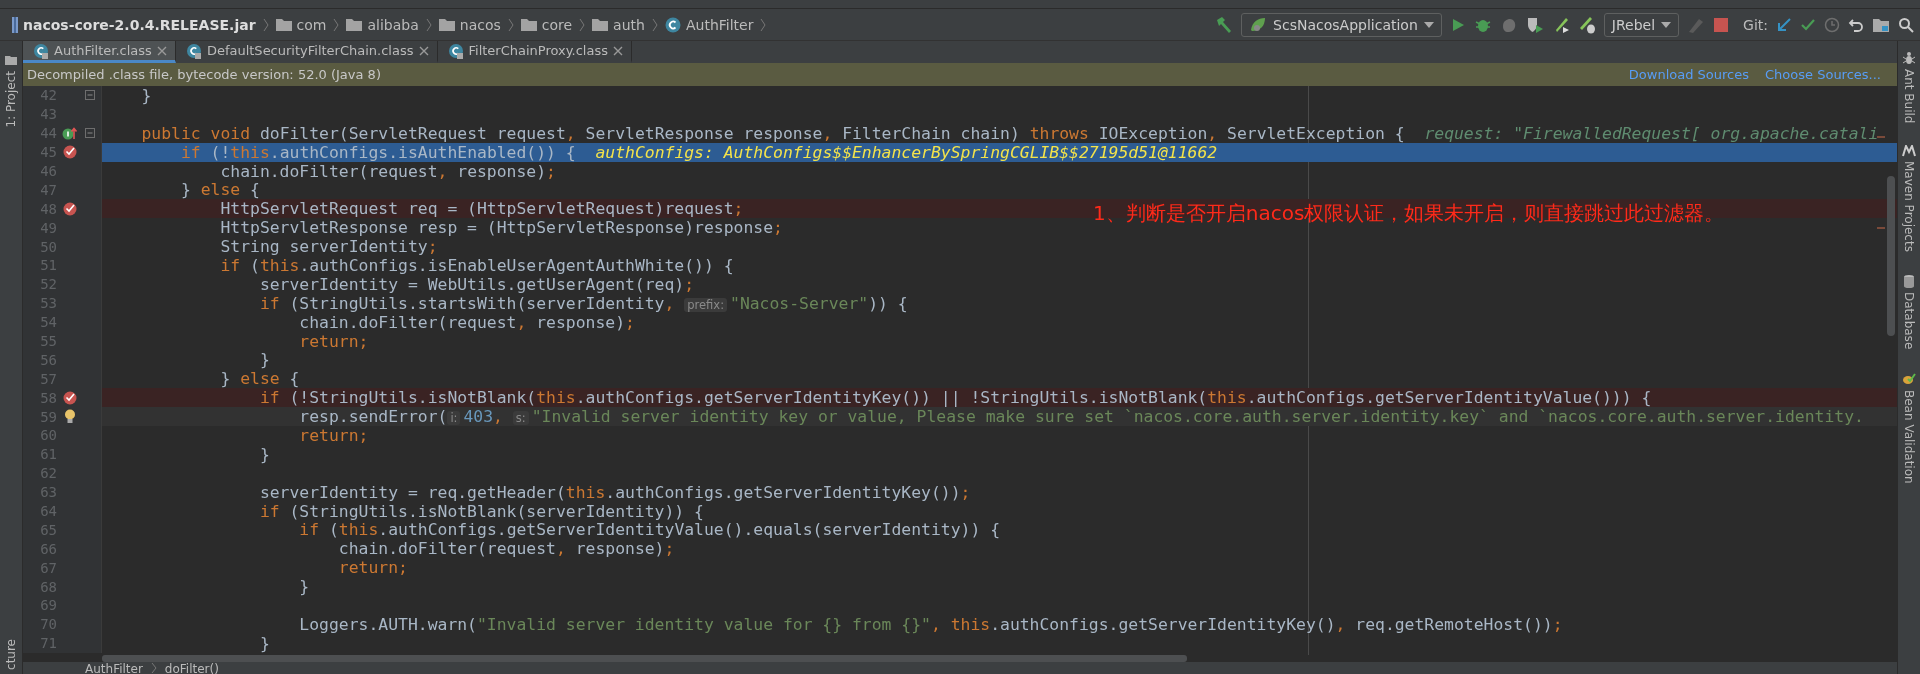 The width and height of the screenshot is (1920, 674). What do you see at coordinates (1909, 378) in the screenshot?
I see `bean-icon` at bounding box center [1909, 378].